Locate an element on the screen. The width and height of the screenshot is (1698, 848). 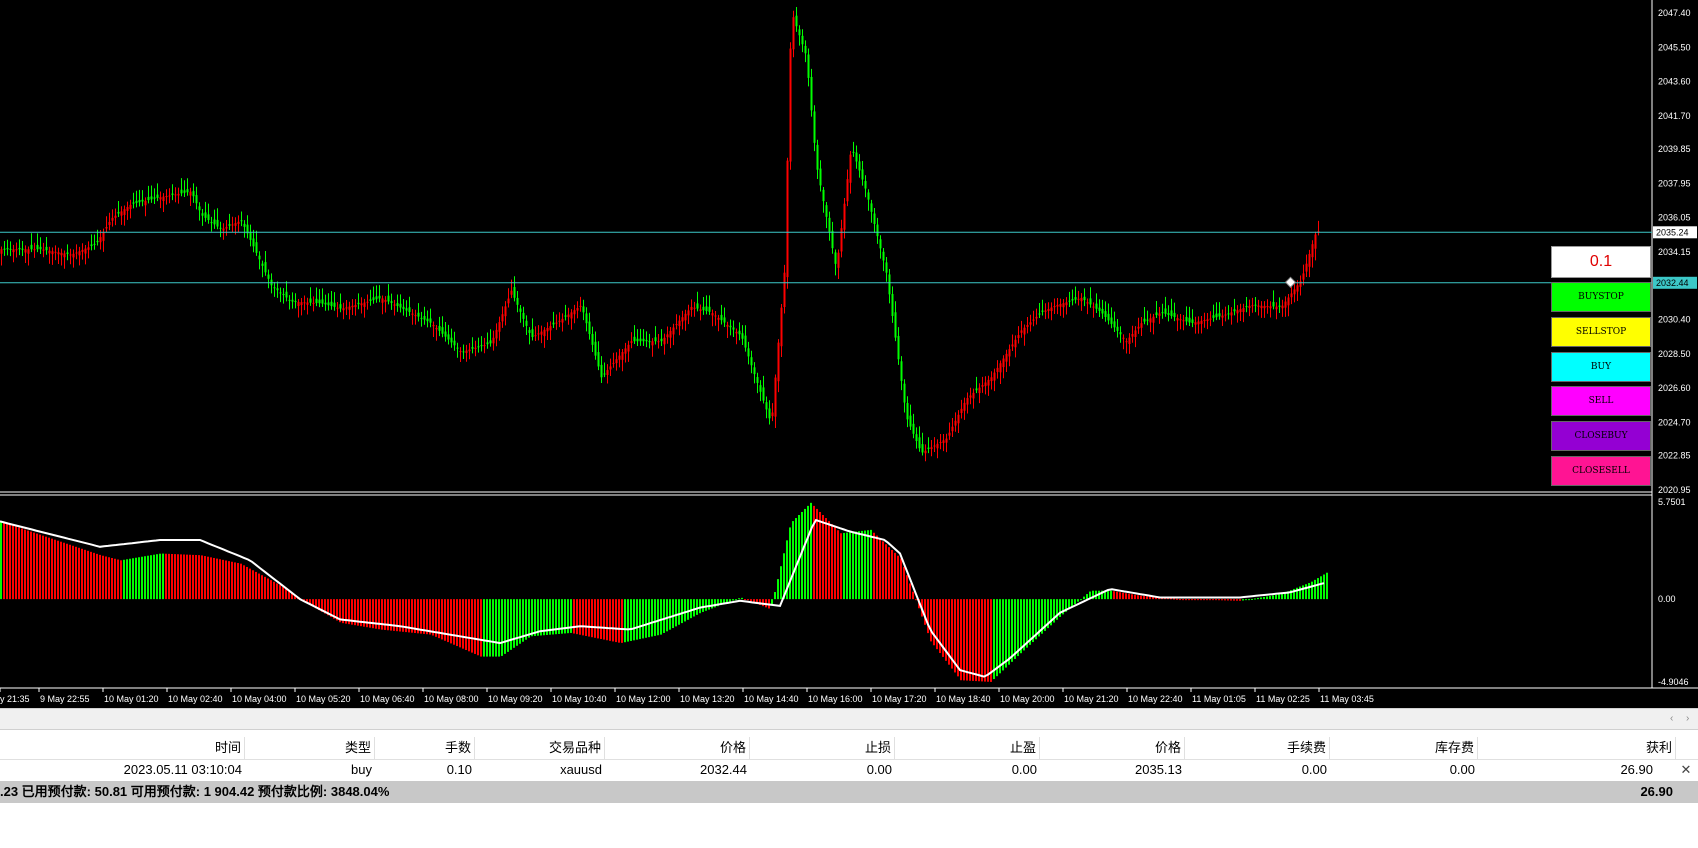
column-header: 获利 is located at coordinates (1577, 748).